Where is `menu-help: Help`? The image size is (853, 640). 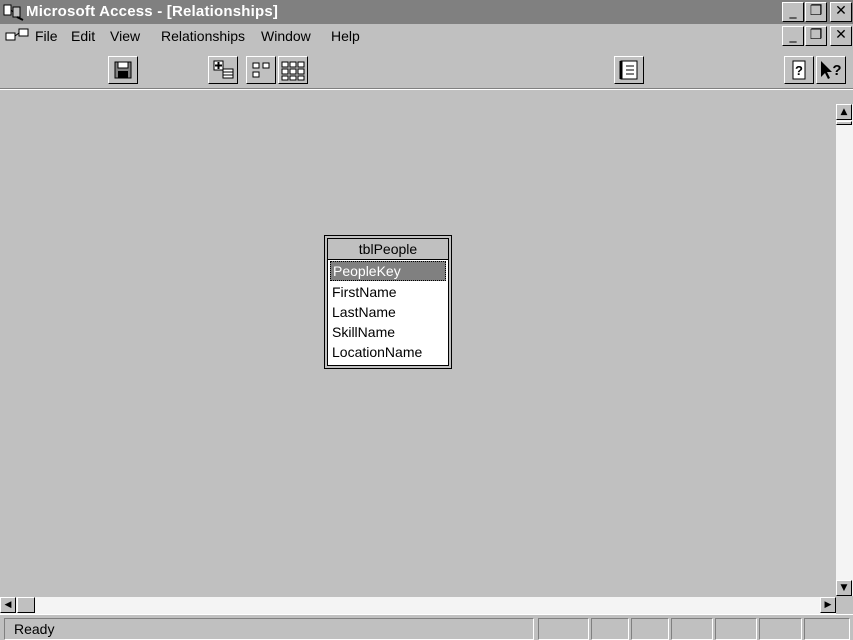 menu-help: Help is located at coordinates (345, 36).